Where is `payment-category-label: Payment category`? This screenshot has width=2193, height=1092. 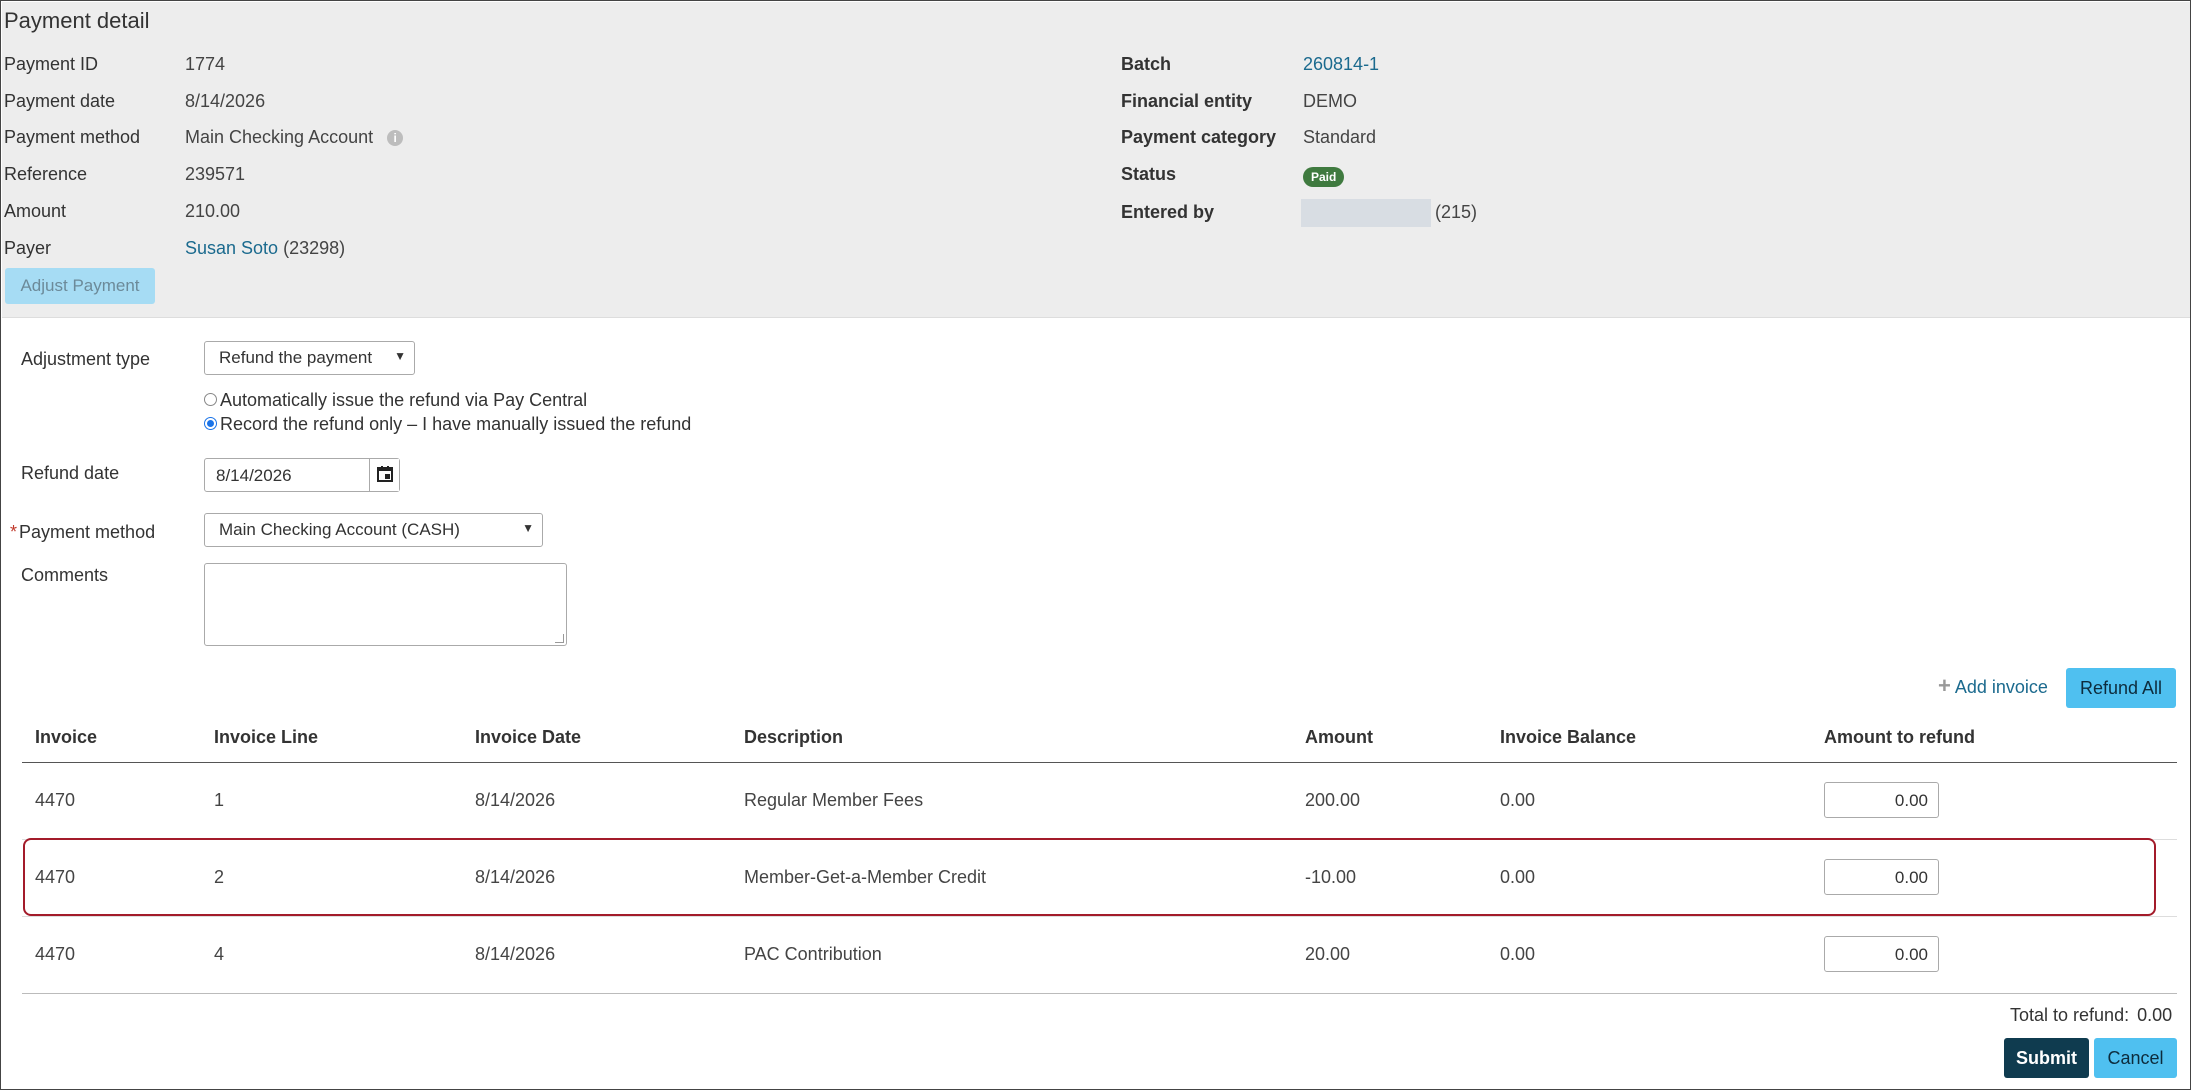 payment-category-label: Payment category is located at coordinates (1199, 137).